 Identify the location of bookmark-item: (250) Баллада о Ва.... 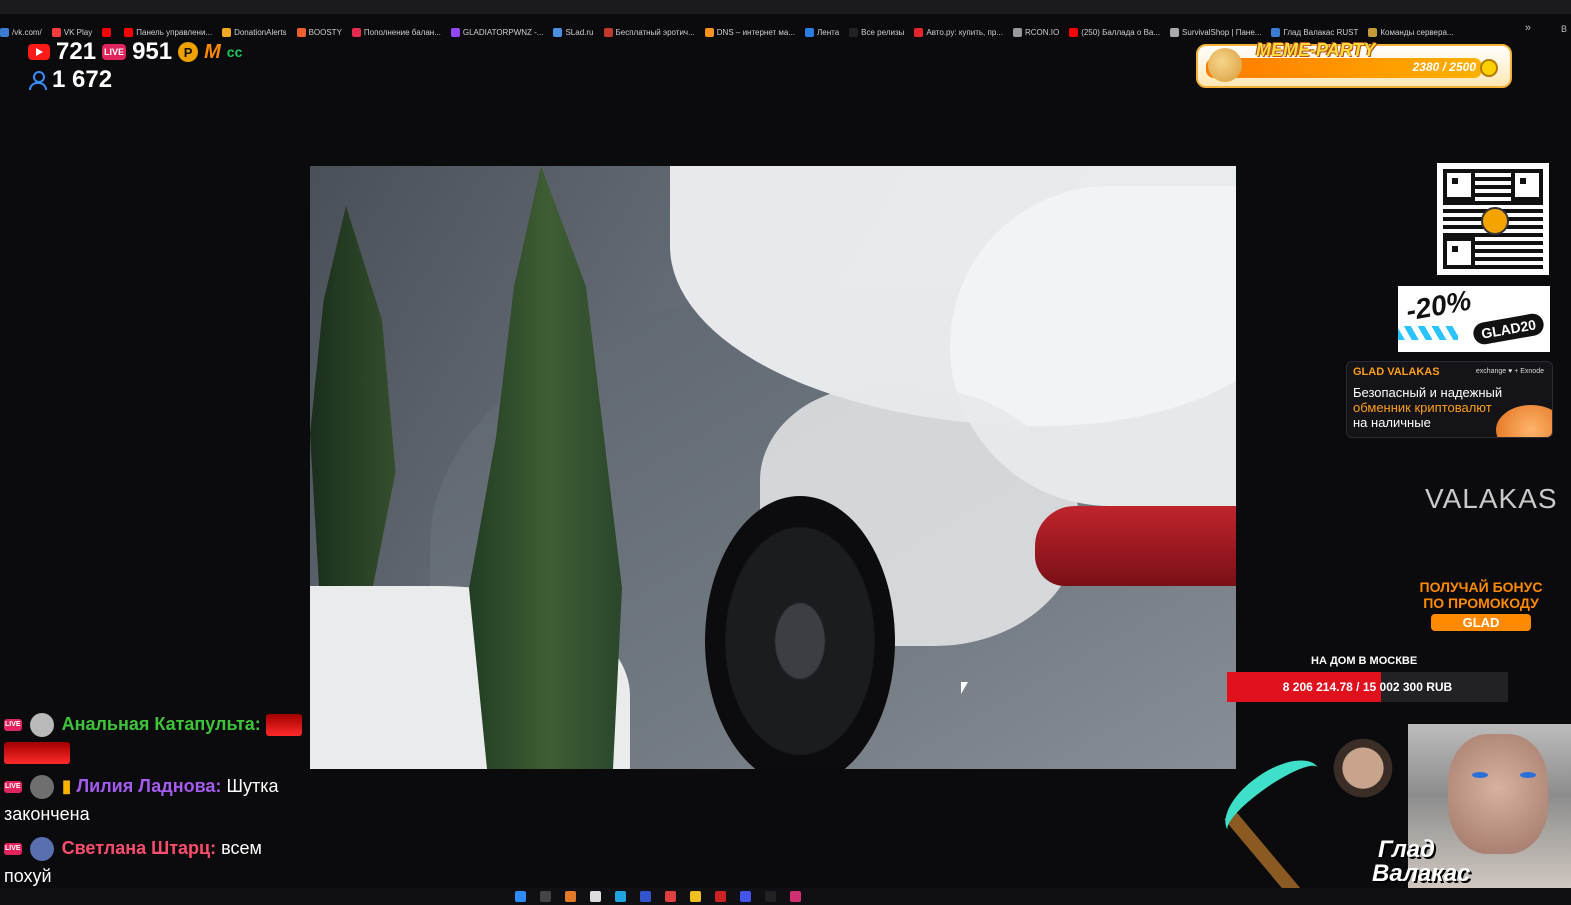
(1115, 32).